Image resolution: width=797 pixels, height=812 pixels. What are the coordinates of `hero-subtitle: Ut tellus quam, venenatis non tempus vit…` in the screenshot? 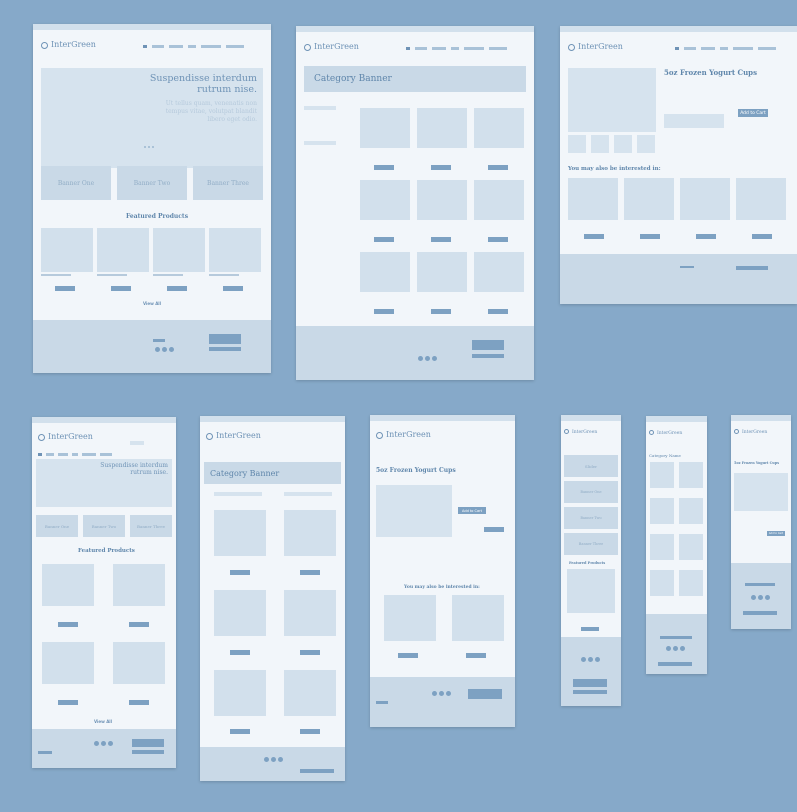 It's located at (211, 111).